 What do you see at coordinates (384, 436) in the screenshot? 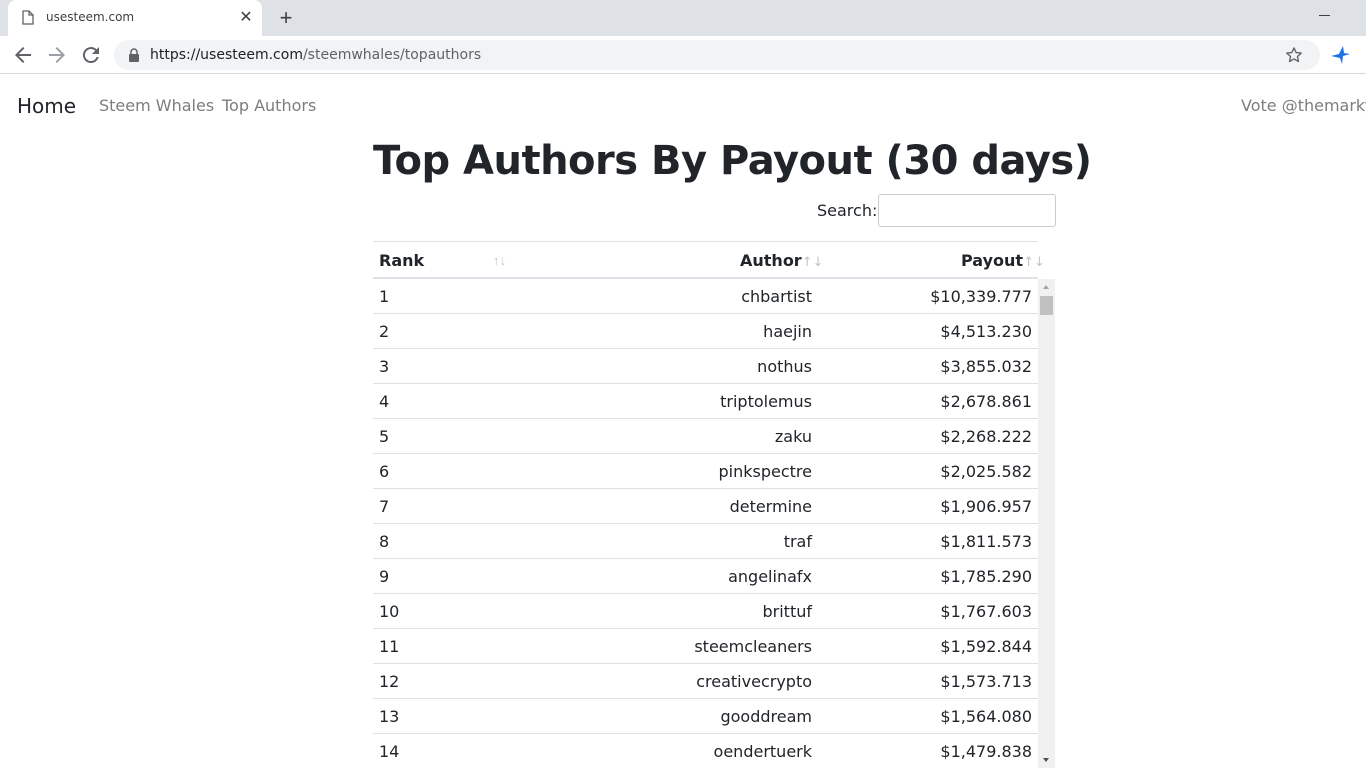
I see `rank-cell: 5` at bounding box center [384, 436].